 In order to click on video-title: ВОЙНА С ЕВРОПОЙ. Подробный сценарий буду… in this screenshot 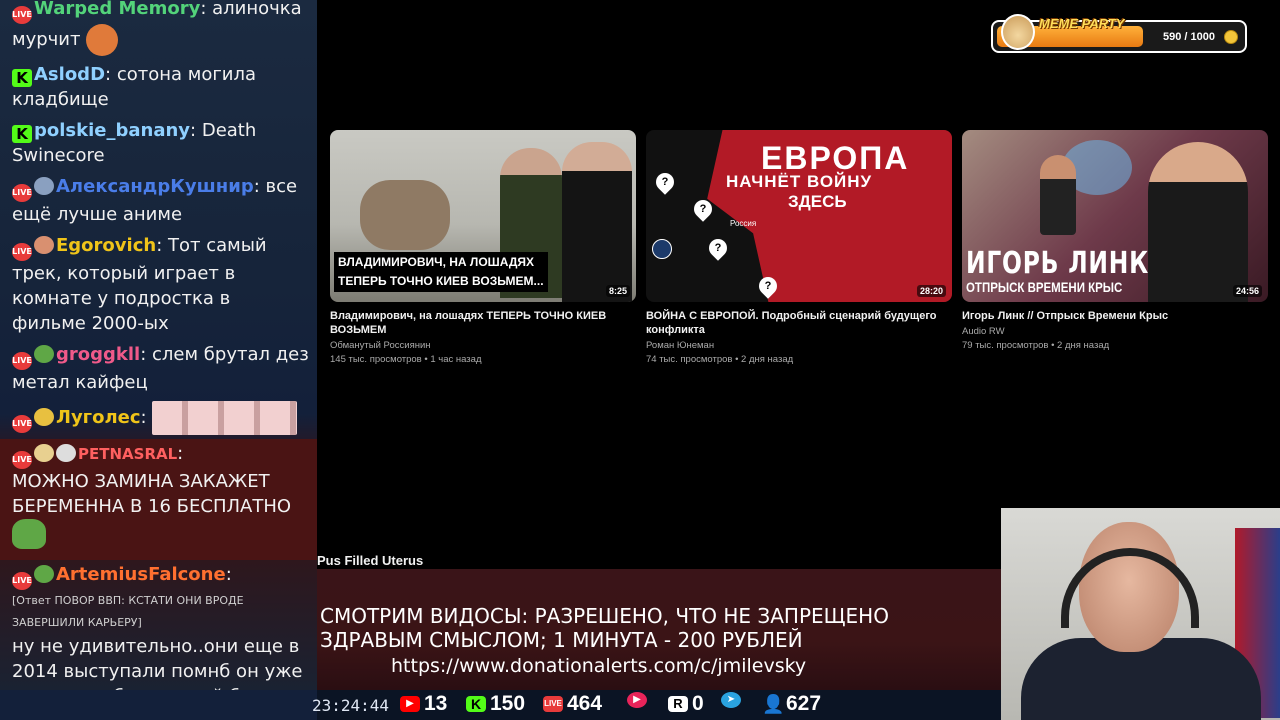, I will do `click(799, 323)`.